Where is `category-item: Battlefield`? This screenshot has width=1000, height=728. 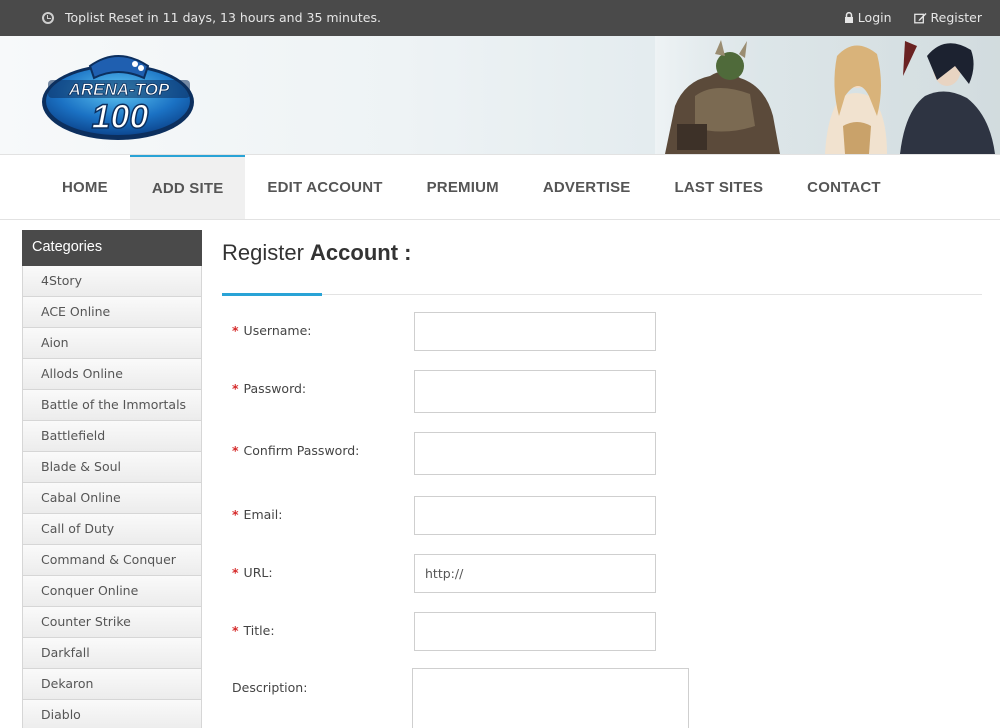 category-item: Battlefield is located at coordinates (112, 436).